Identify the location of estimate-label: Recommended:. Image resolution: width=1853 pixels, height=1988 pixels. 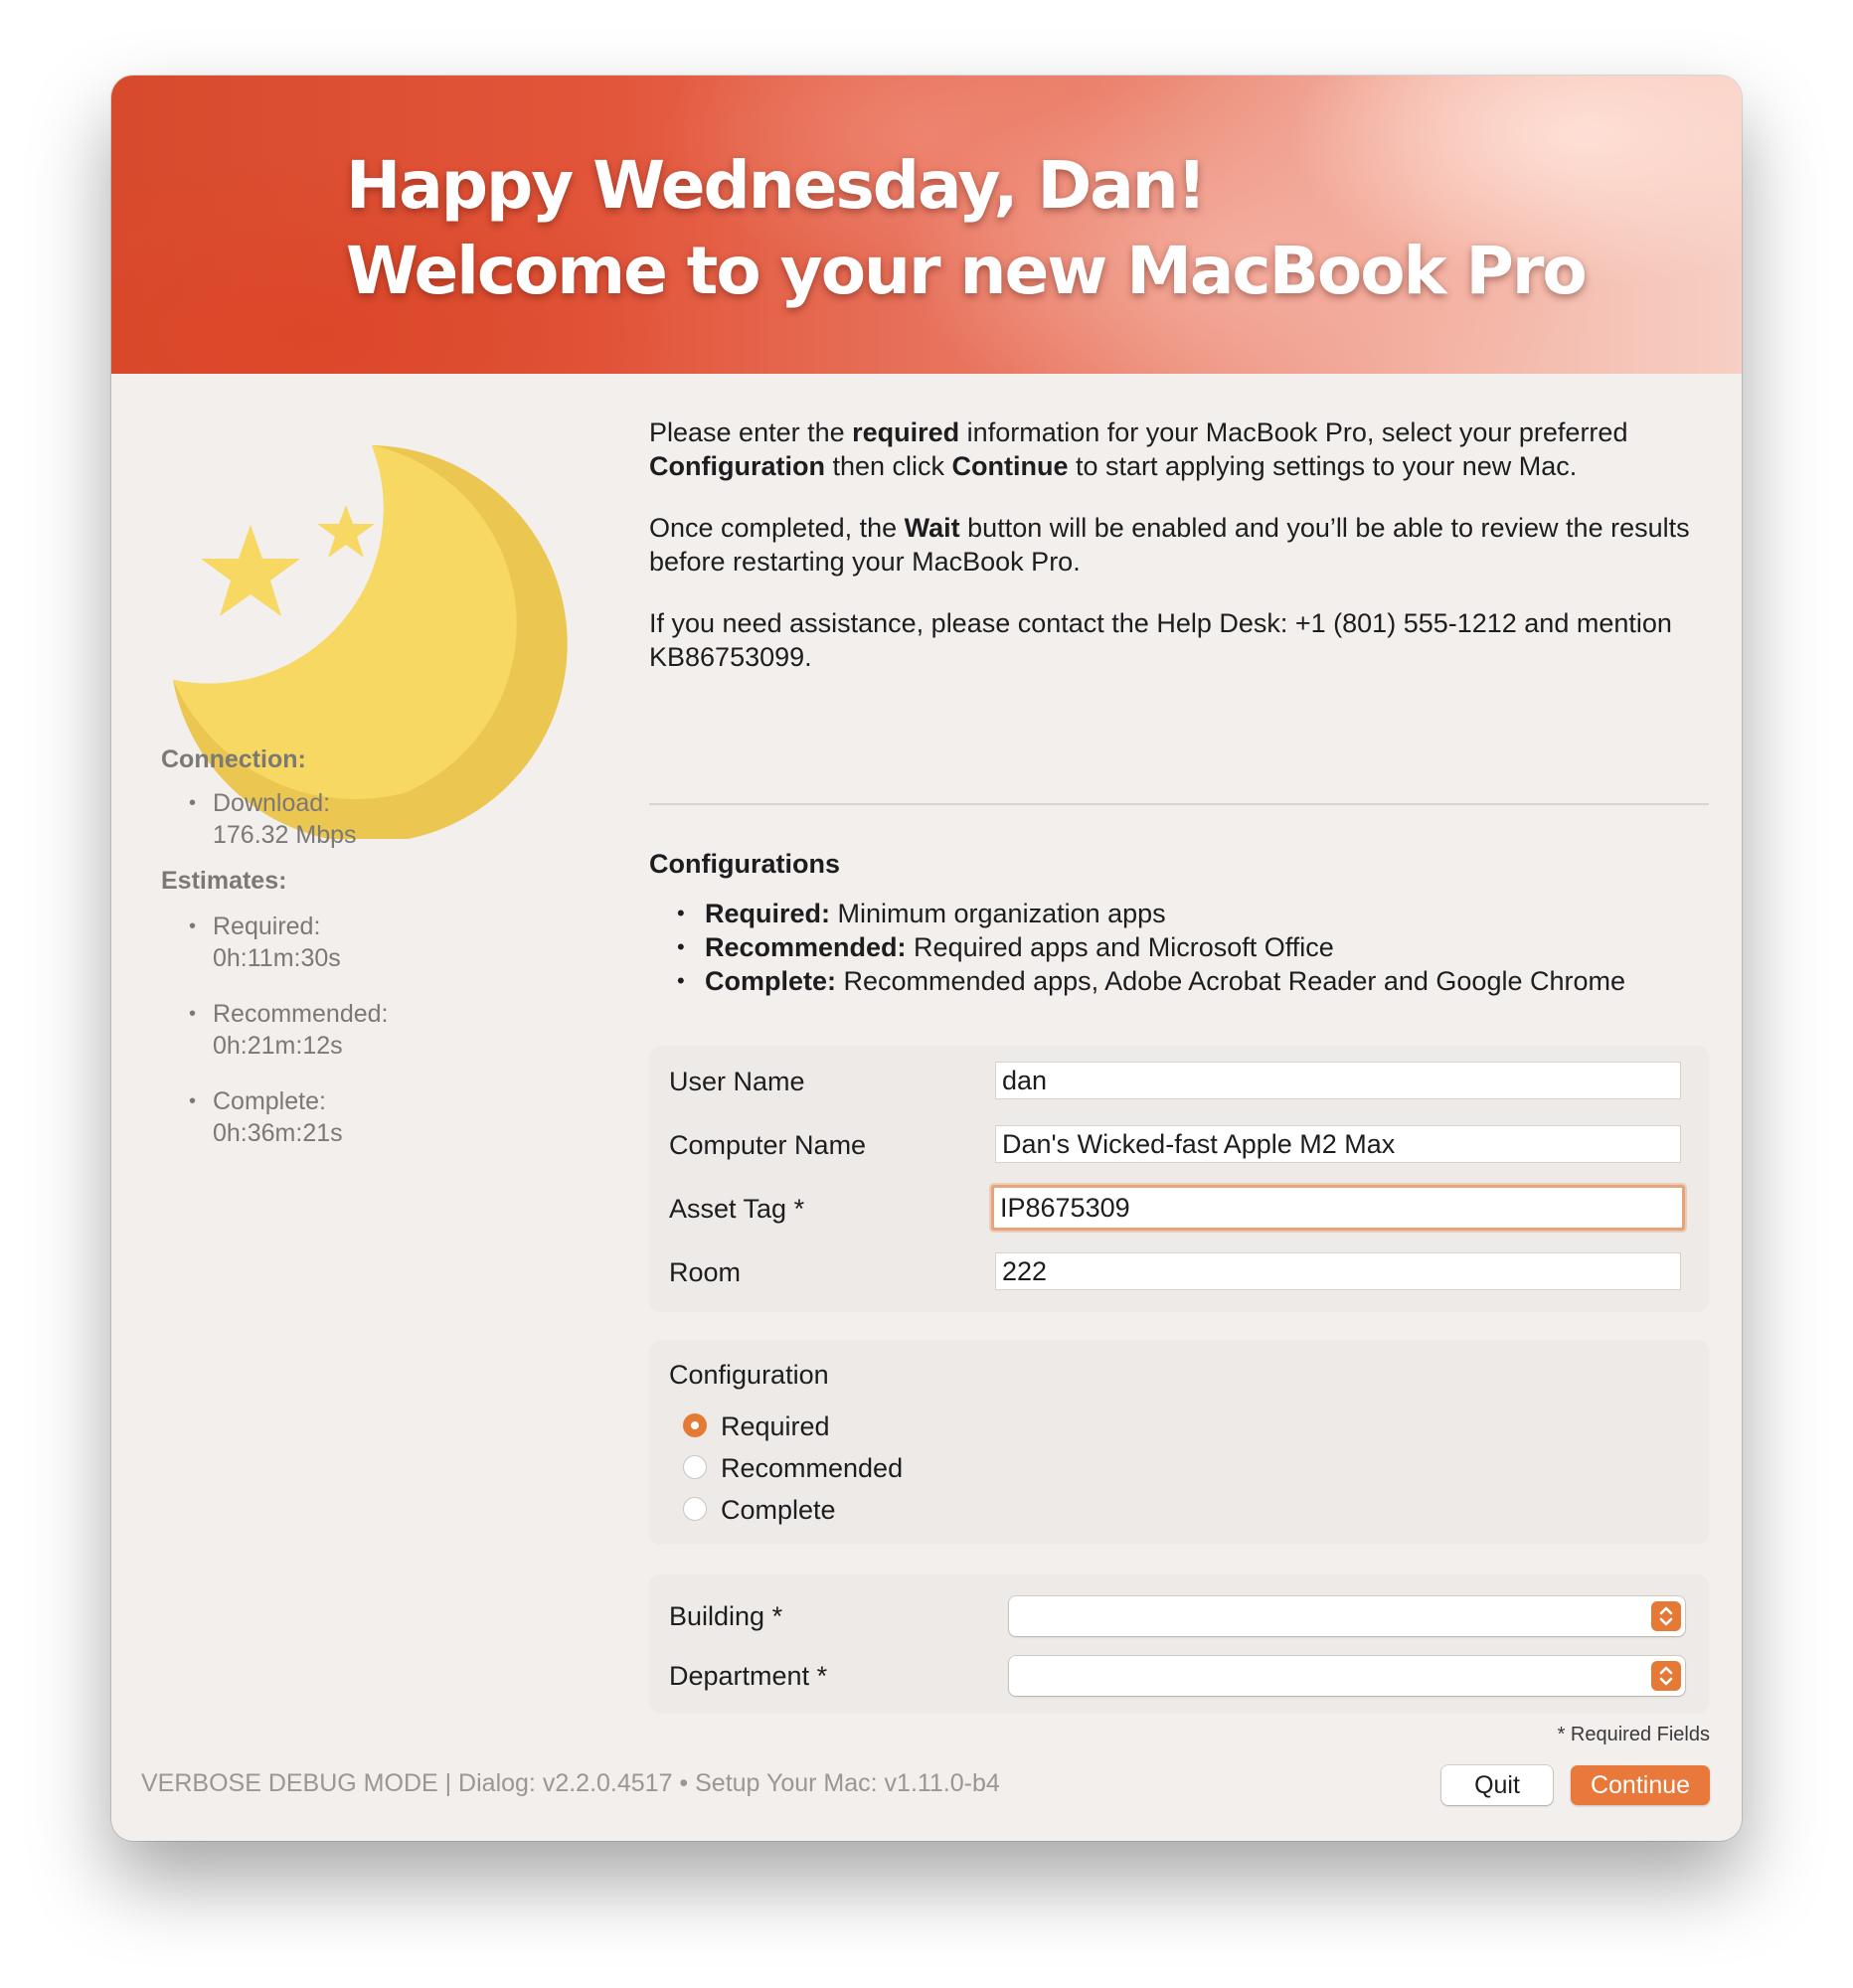
(301, 1014).